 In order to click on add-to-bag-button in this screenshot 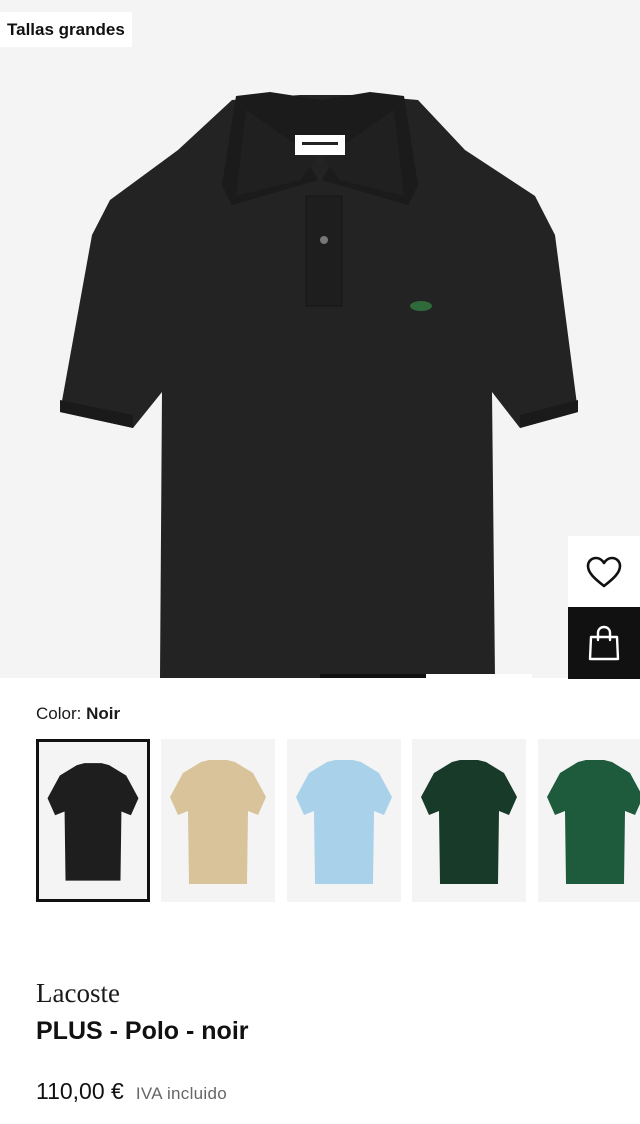, I will do `click(604, 643)`.